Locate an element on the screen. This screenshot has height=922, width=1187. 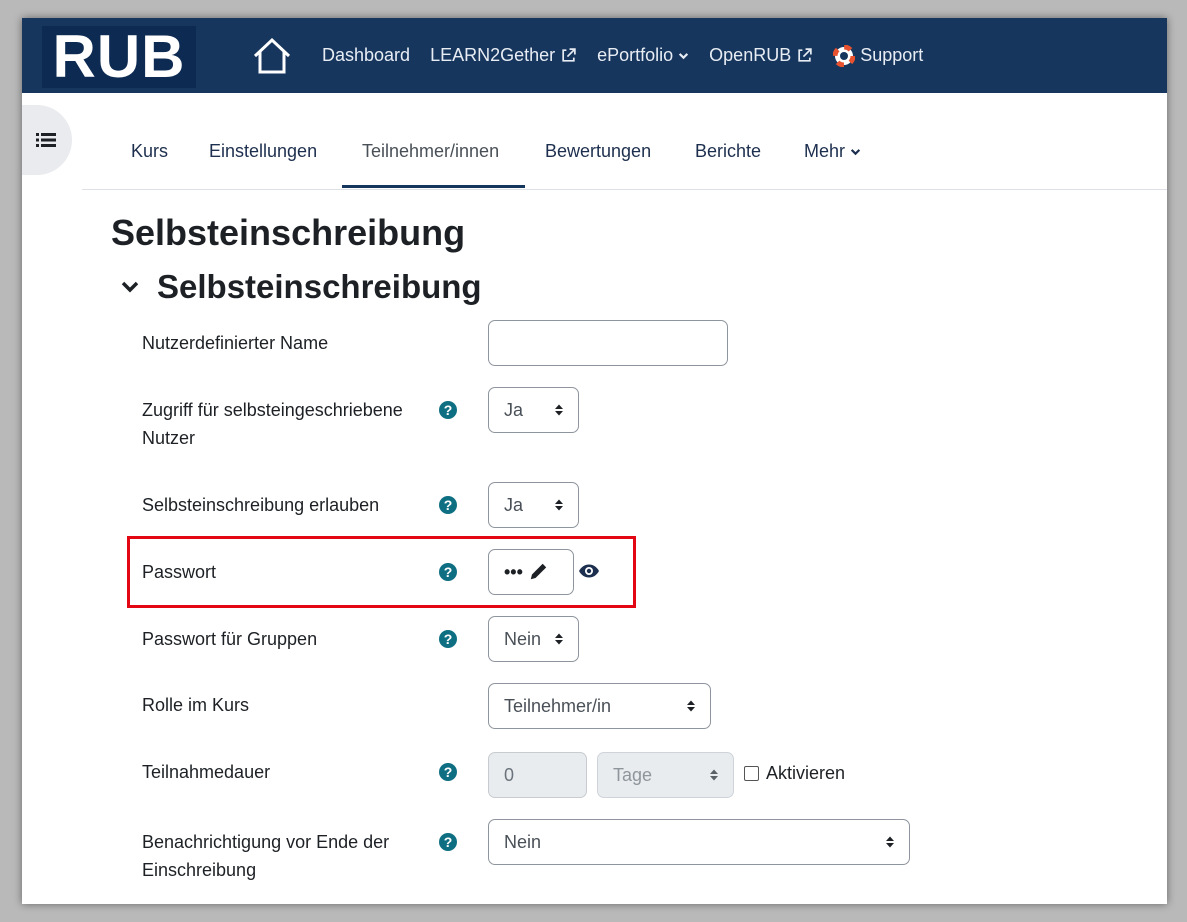
enable-checkbox-label: Aktivieren is located at coordinates (806, 773).